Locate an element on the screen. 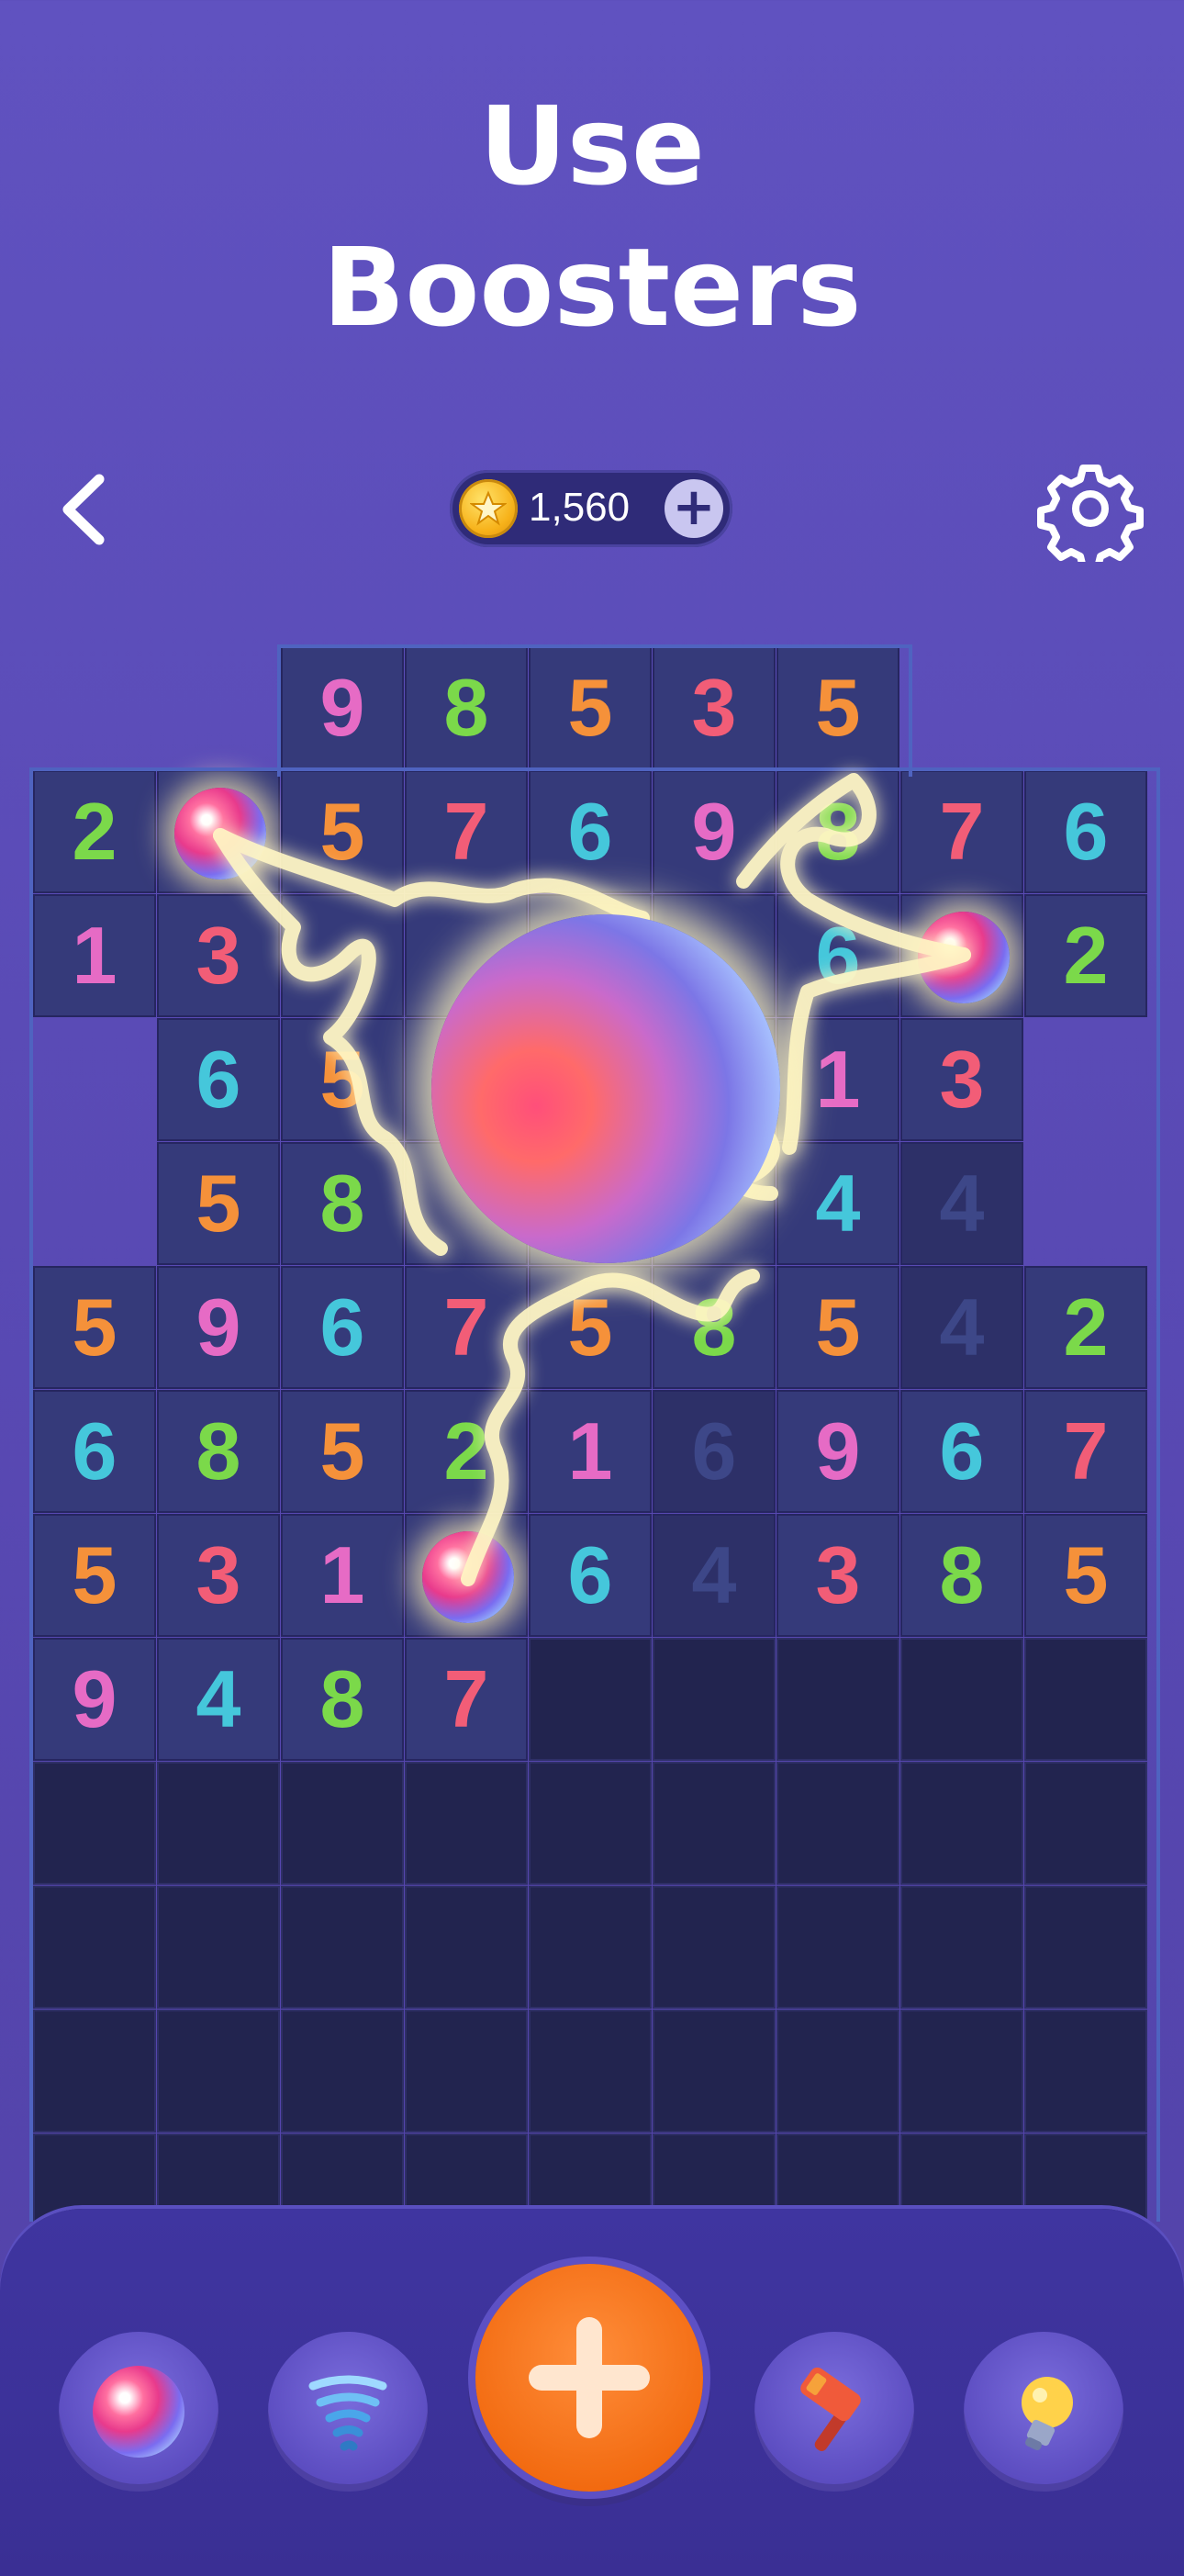 The image size is (1184, 2576). booster-color-orb is located at coordinates (138, 2412).